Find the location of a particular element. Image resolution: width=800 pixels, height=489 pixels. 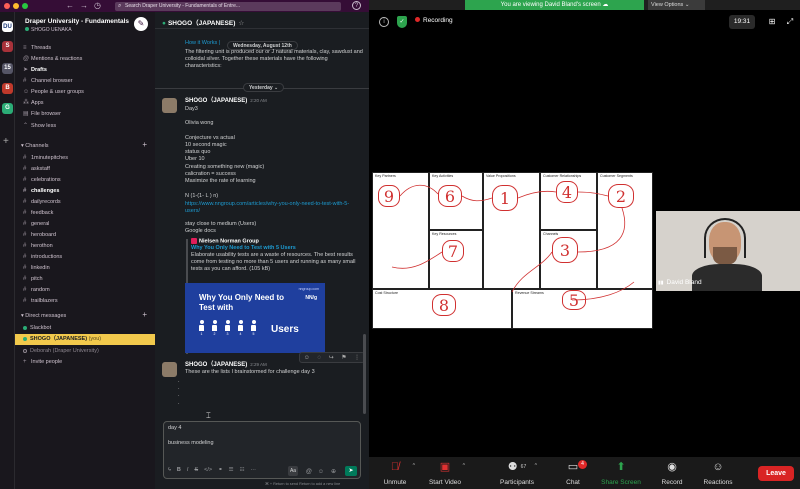

fullscreen-icon: ⤢ is located at coordinates (790, 22).